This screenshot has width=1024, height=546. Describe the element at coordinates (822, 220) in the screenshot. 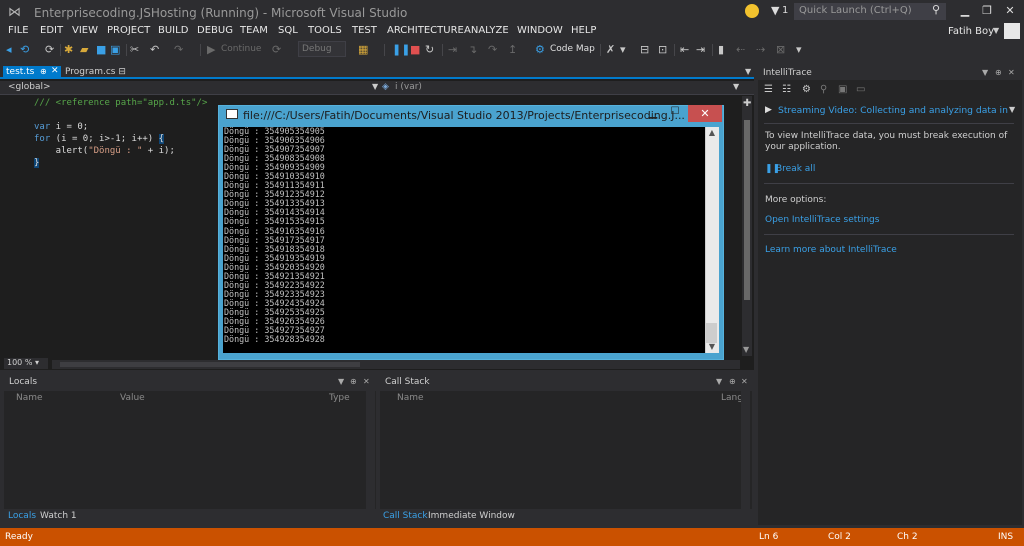

I see `open-settings-link: Open IntelliTrace settings` at that location.